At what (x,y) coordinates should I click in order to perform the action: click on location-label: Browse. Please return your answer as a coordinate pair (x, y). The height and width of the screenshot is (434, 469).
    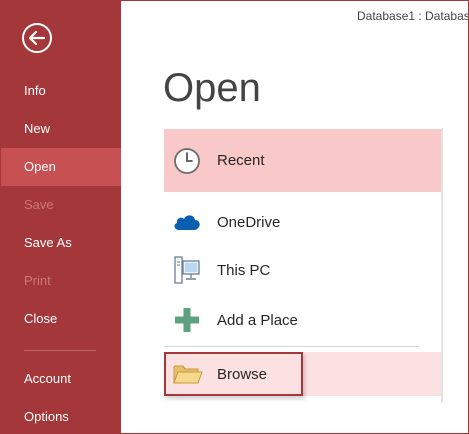
    Looking at the image, I should click on (242, 374).